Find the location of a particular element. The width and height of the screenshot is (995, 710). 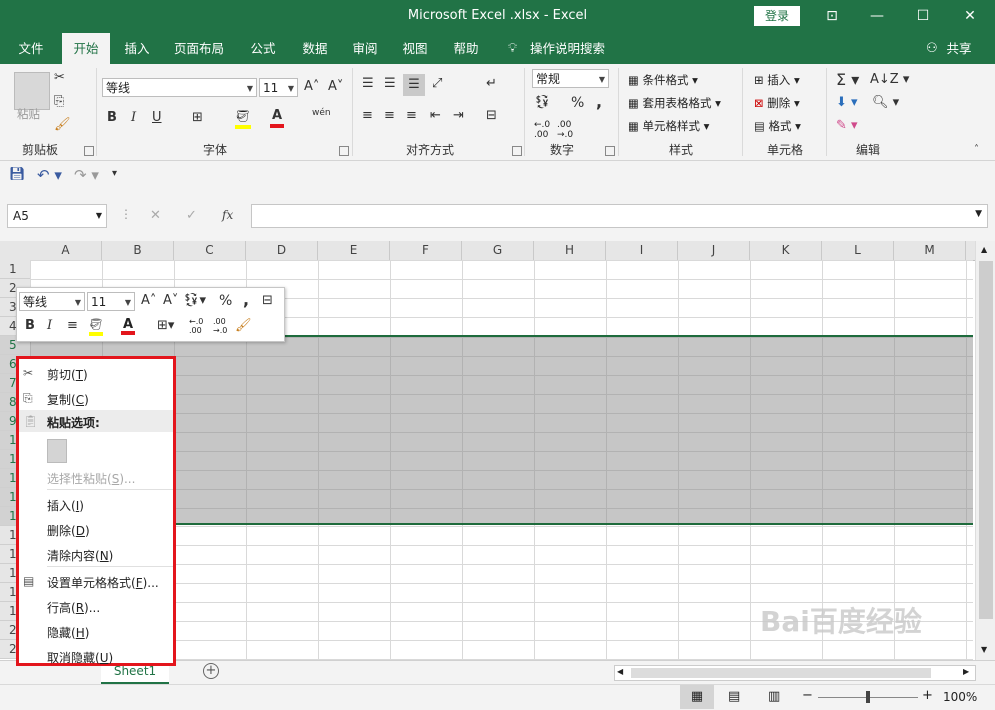

fill-color-icon: 🪣︎ is located at coordinates (243, 119).